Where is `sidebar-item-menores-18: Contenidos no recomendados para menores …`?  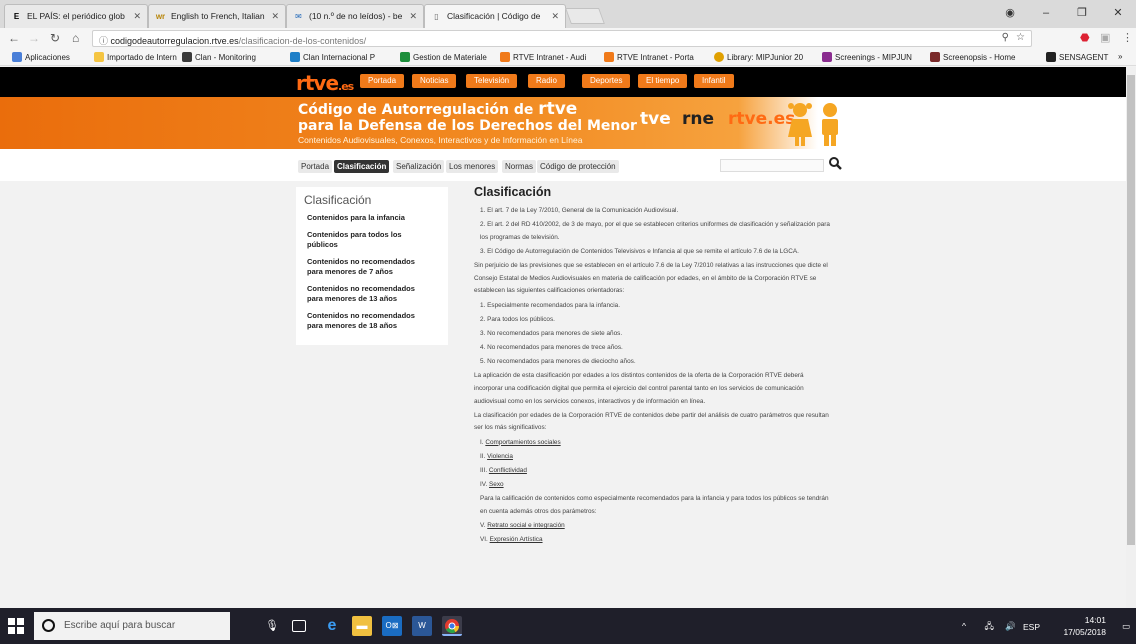 sidebar-item-menores-18: Contenidos no recomendados para menores … is located at coordinates (361, 321).